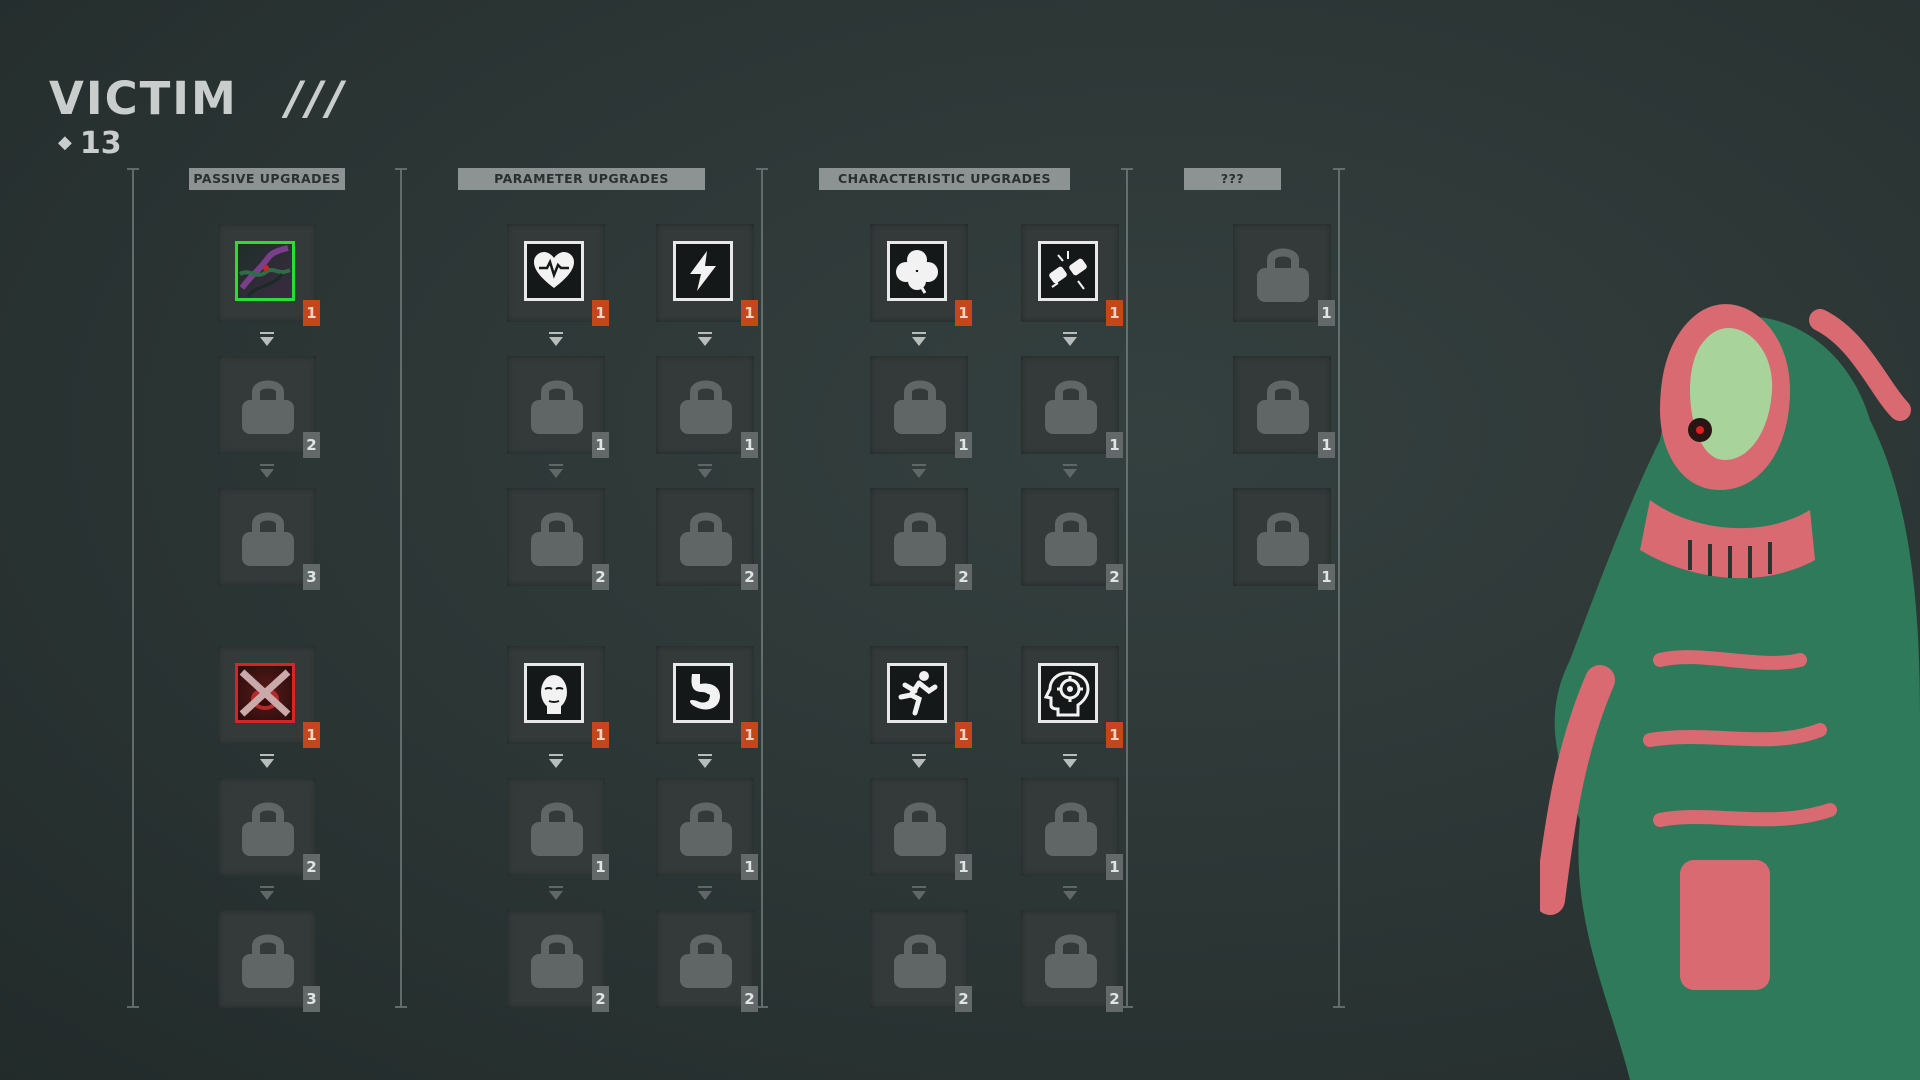  I want to click on heart-rate-icon, so click(554, 271).